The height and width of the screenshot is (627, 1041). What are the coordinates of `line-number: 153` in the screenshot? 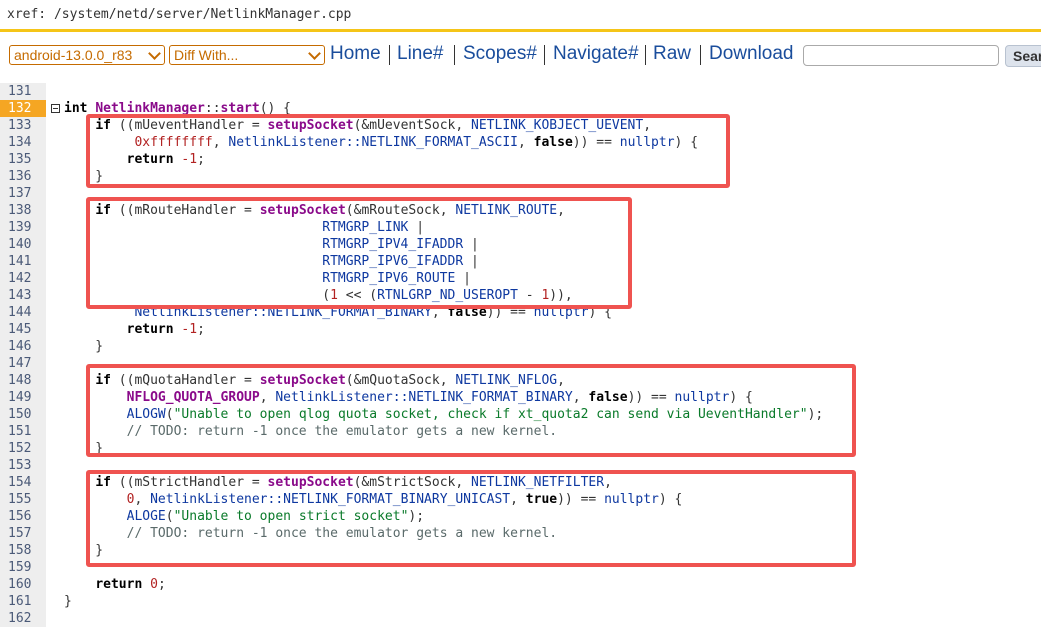 It's located at (23, 465).